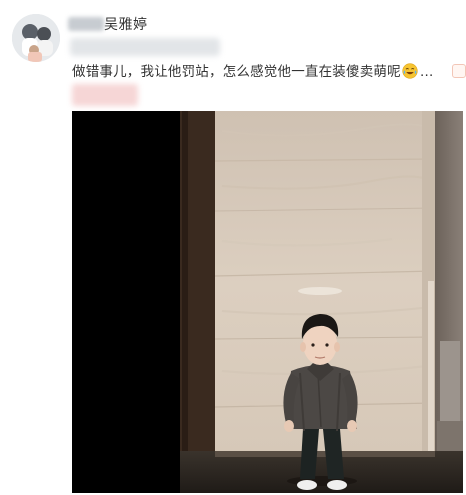 Image resolution: width=466 pixels, height=495 pixels. I want to click on username-row: 吴雅婷, so click(108, 24).